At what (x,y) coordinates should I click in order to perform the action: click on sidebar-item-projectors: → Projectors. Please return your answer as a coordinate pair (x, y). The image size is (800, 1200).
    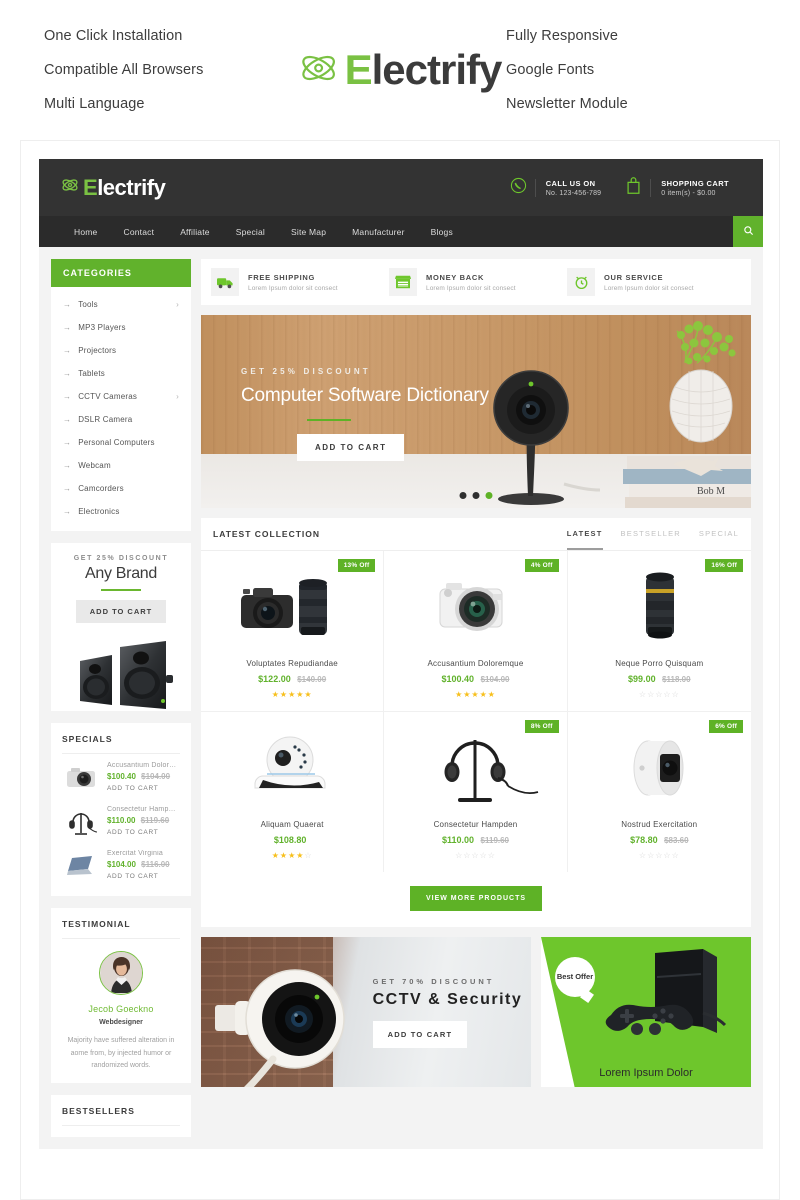
    Looking at the image, I should click on (121, 350).